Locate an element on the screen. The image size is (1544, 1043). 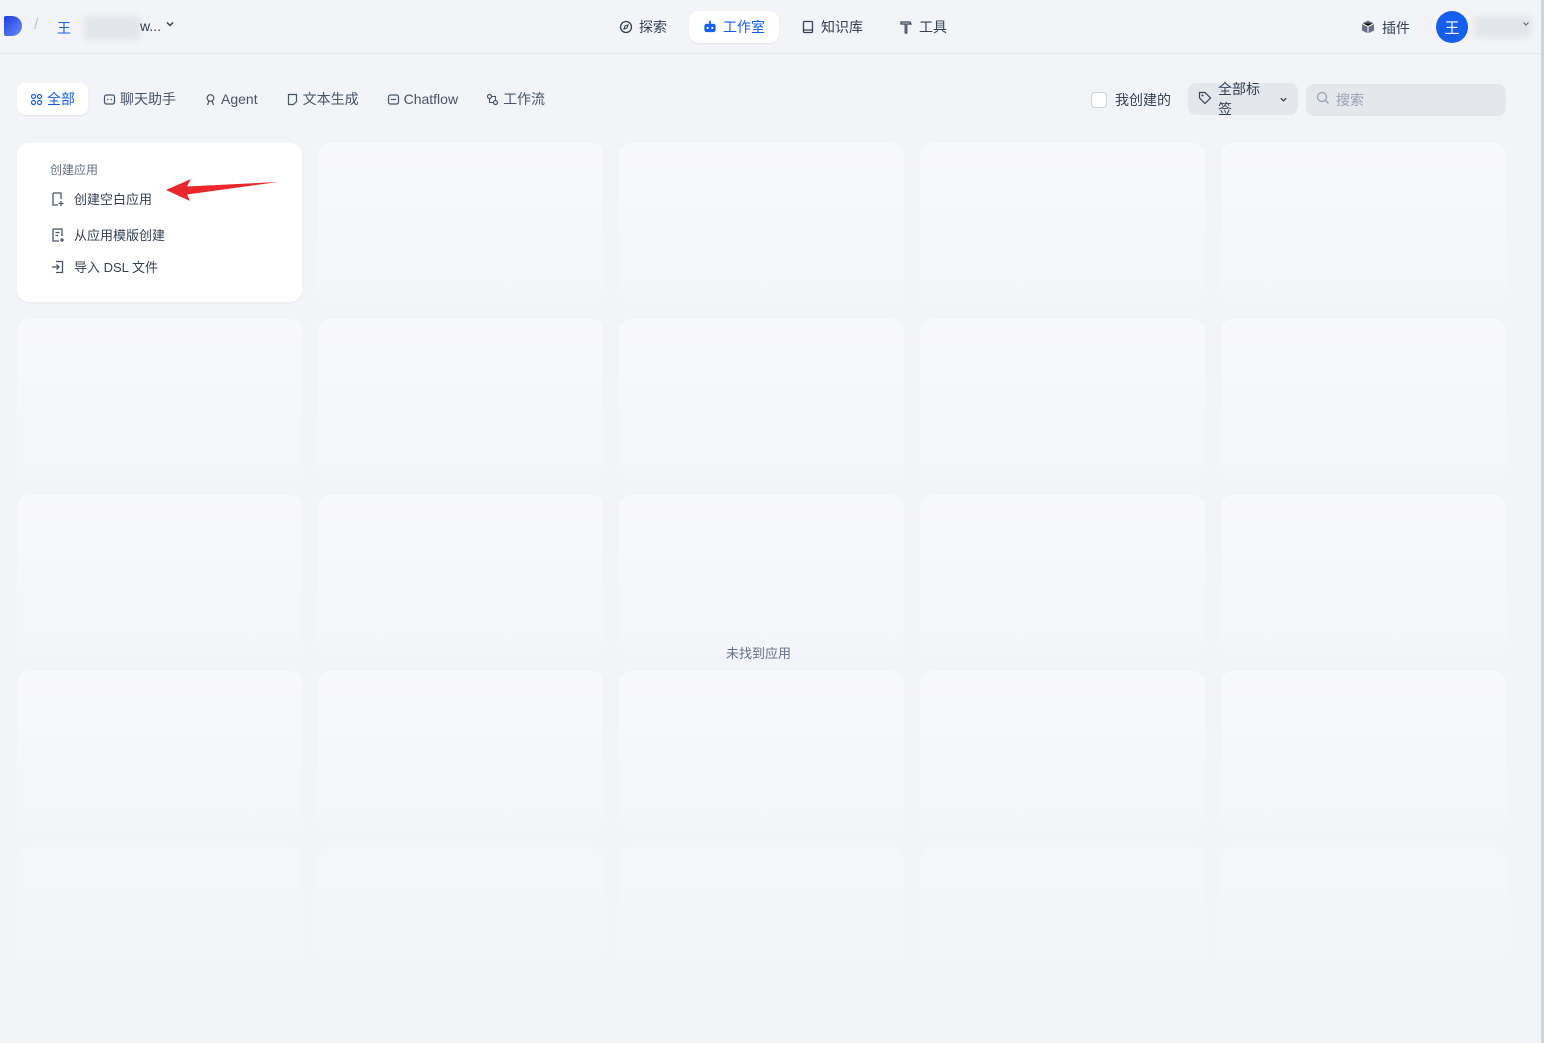
tab-workflow: 工作流 is located at coordinates (515, 99).